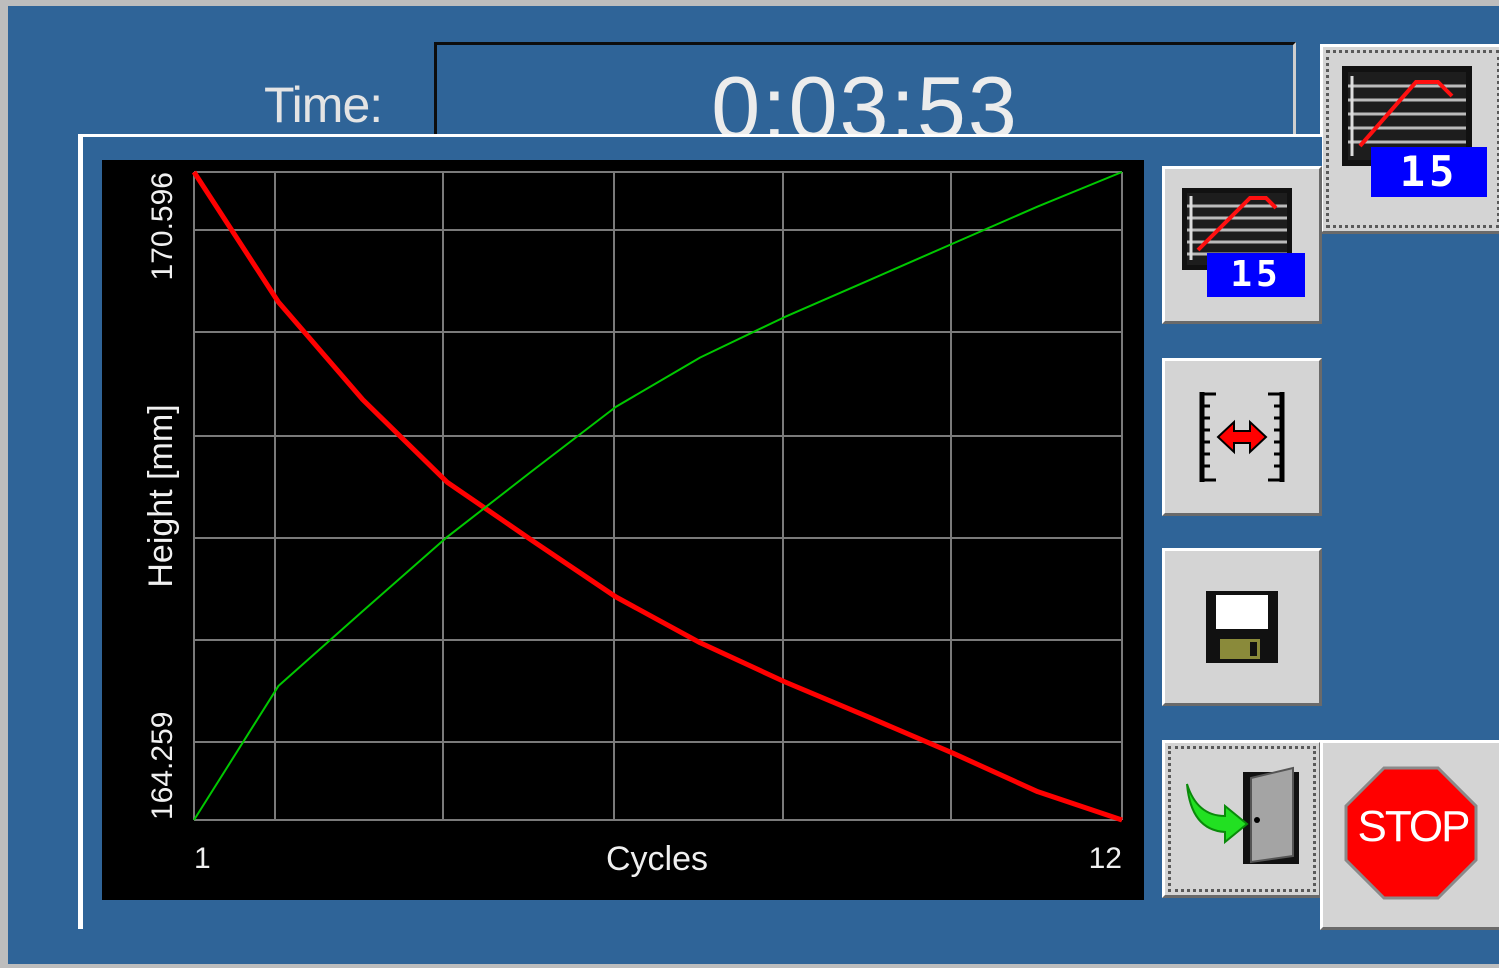  Describe the element at coordinates (657, 859) in the screenshot. I see `x-axis-label: Cycles` at that location.